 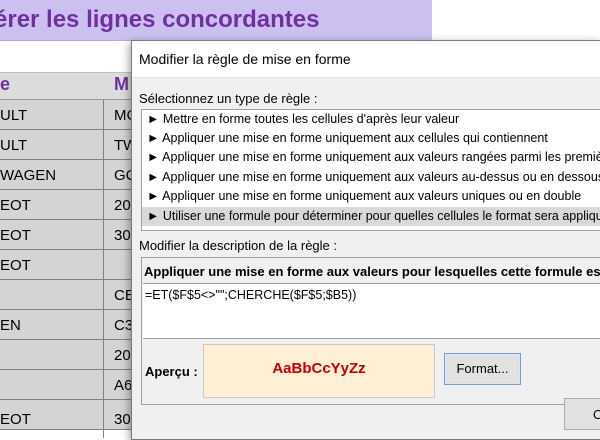 I want to click on formula-input: =ET($F$5<>"";CHERCHE($F$5;$B5)), so click(x=371, y=311).